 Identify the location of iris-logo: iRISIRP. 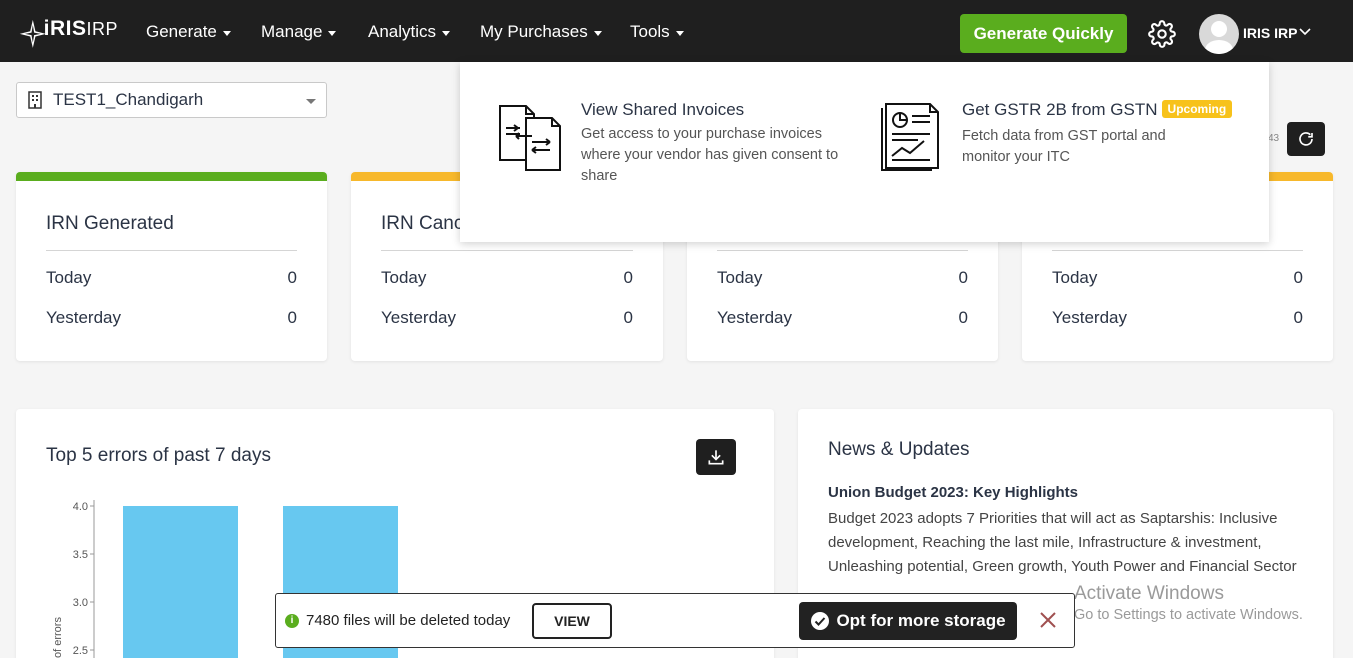
(68, 33).